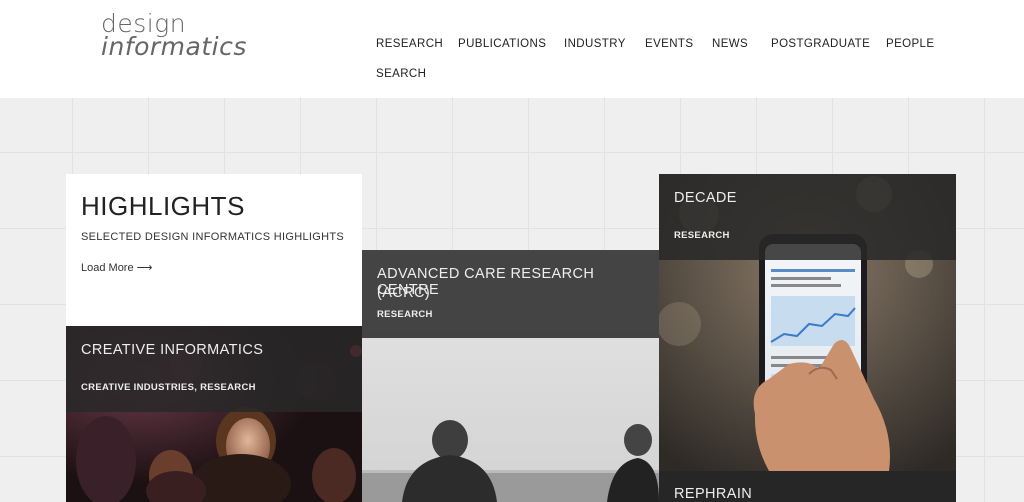 This screenshot has height=502, width=1024. Describe the element at coordinates (405, 314) in the screenshot. I see `acrc-tags: RESEARCH` at that location.